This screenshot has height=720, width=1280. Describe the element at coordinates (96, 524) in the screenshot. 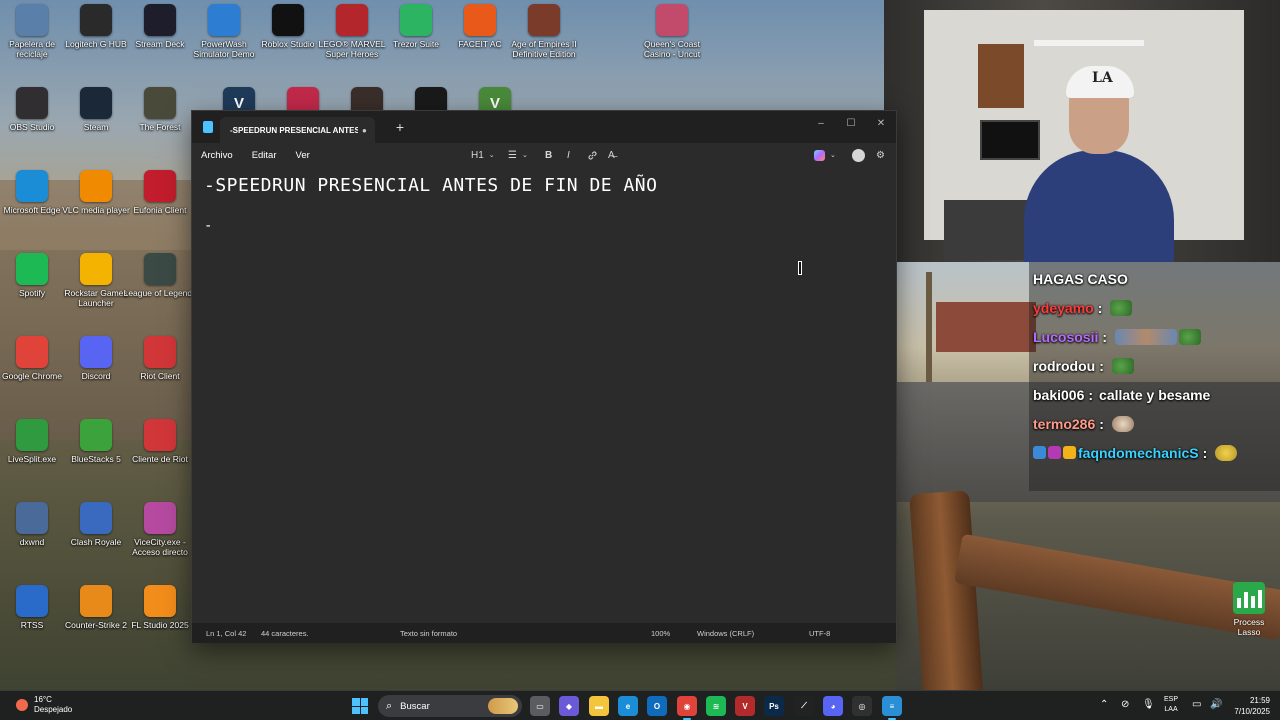

I see `desktop-shortcut: Clash Royale` at that location.